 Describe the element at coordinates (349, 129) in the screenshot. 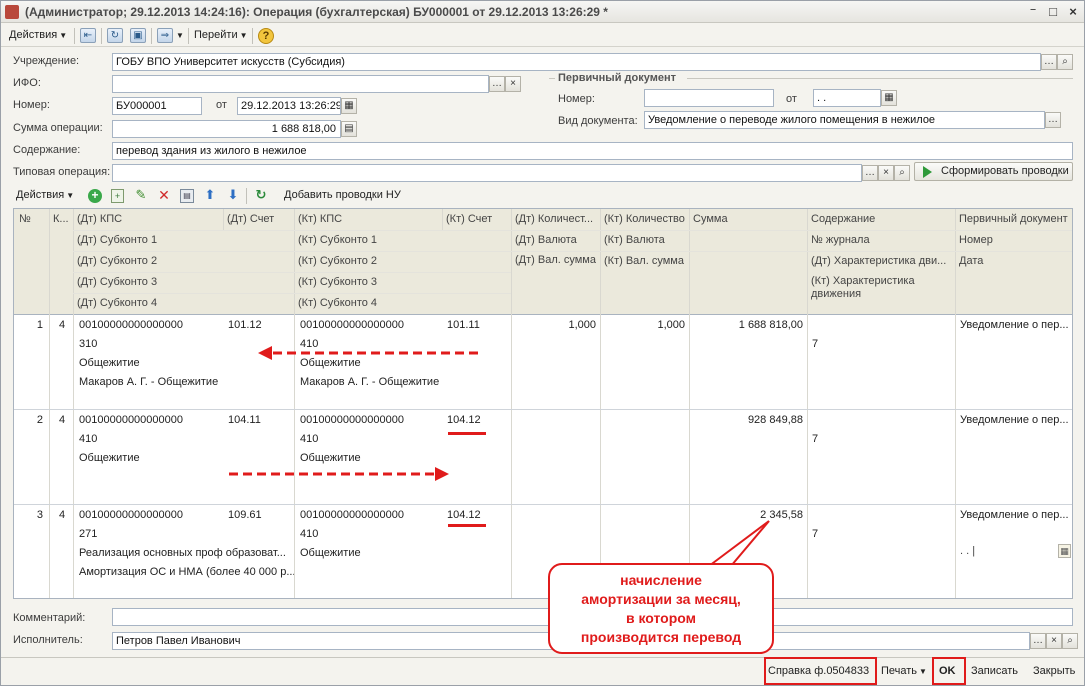

I see `calculator-icon: ▤` at that location.